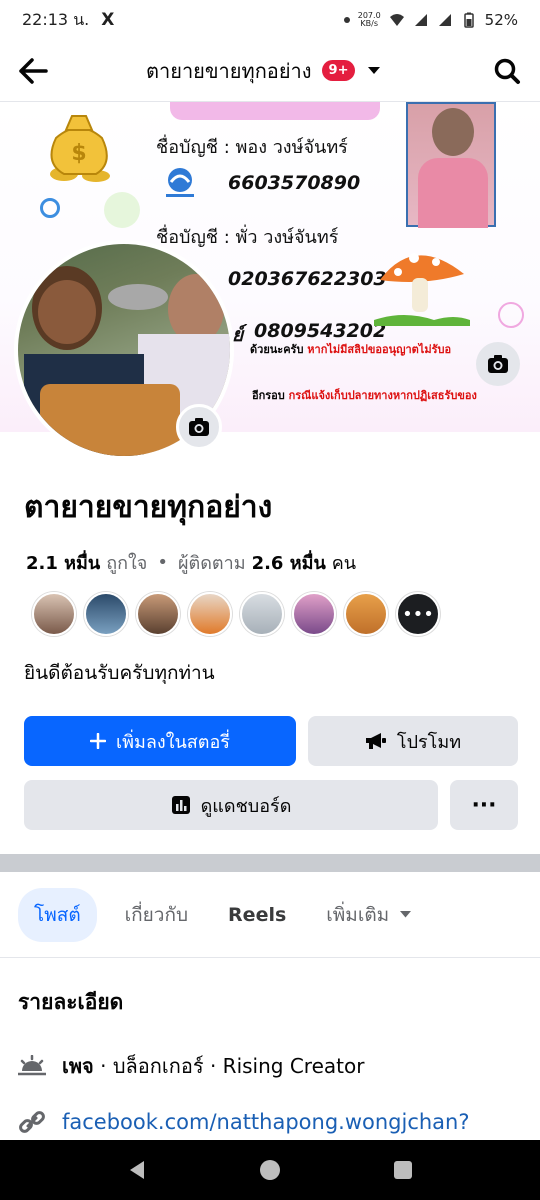  Describe the element at coordinates (71, 1002) in the screenshot. I see `details-title: รายละเอียด` at that location.